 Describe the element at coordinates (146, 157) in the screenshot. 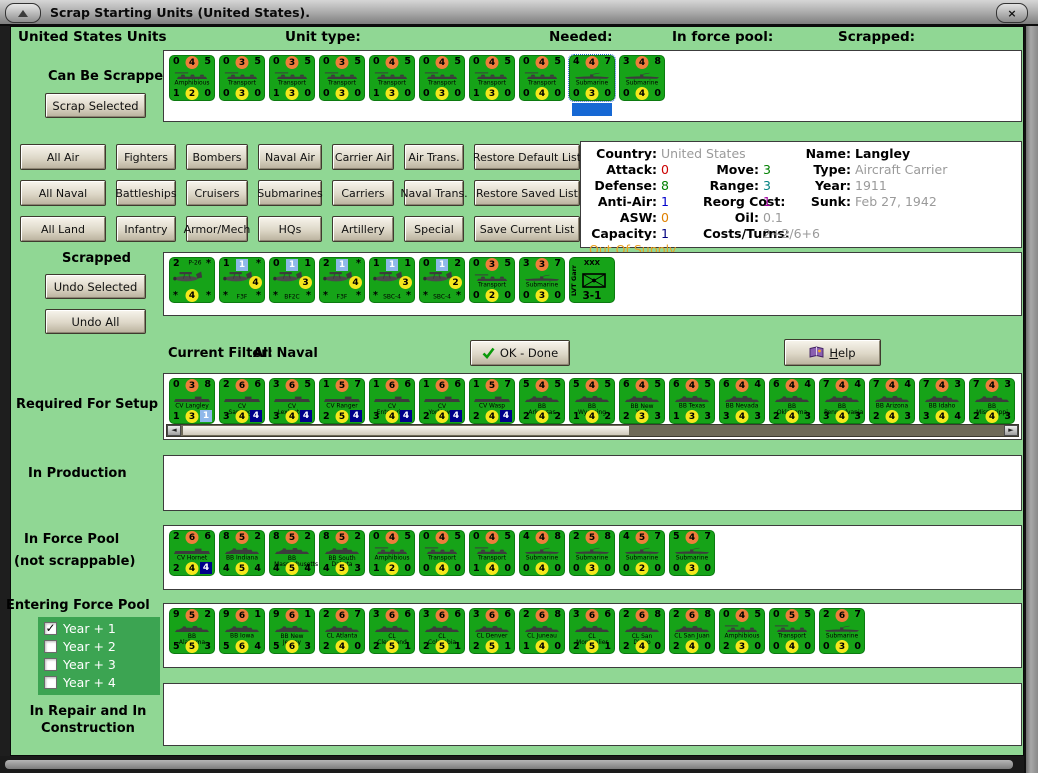

I see `filter-button-fighters: Fighters` at that location.